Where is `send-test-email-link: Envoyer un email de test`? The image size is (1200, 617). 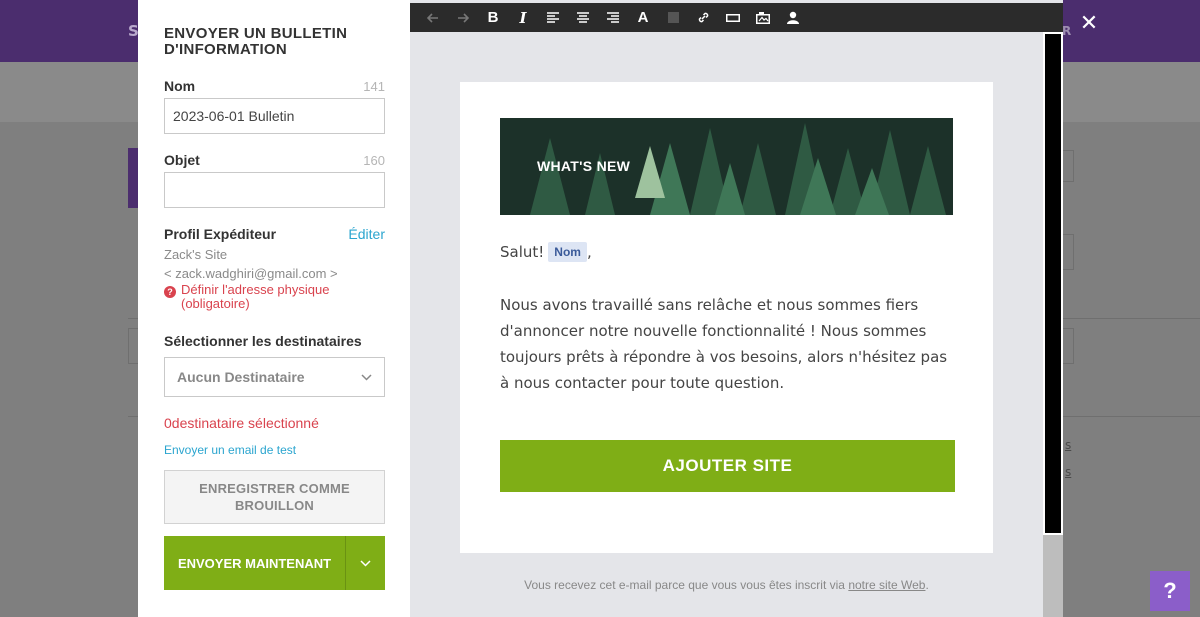
send-test-email-link: Envoyer un email de test is located at coordinates (274, 450).